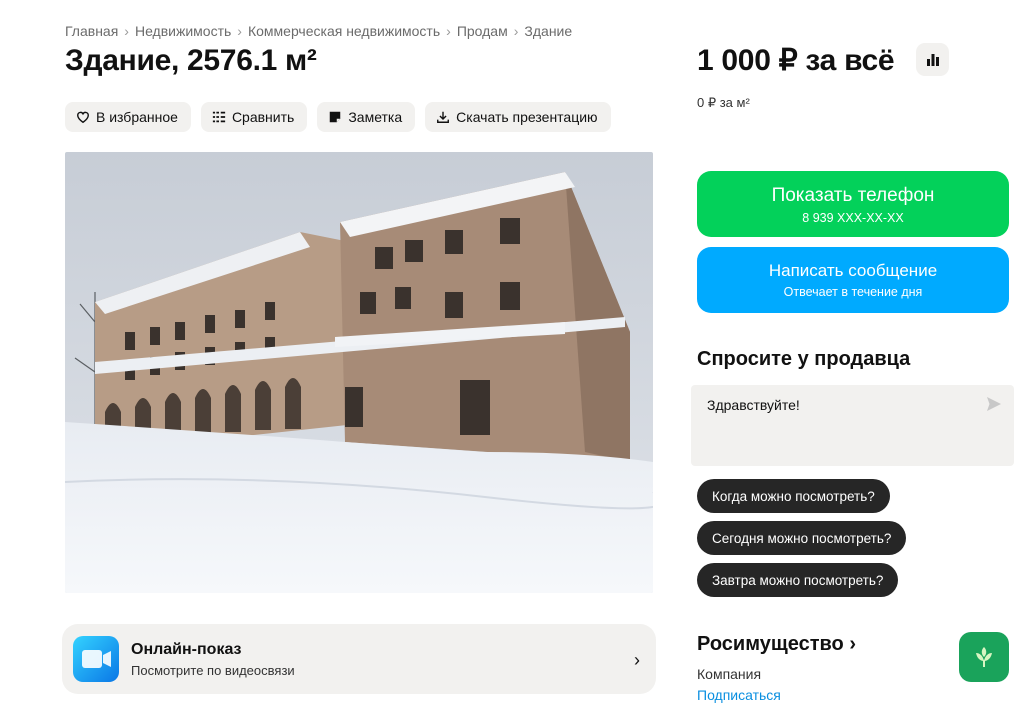  What do you see at coordinates (723, 102) in the screenshot?
I see `price-per-sqm: 0 ₽ за м²` at bounding box center [723, 102].